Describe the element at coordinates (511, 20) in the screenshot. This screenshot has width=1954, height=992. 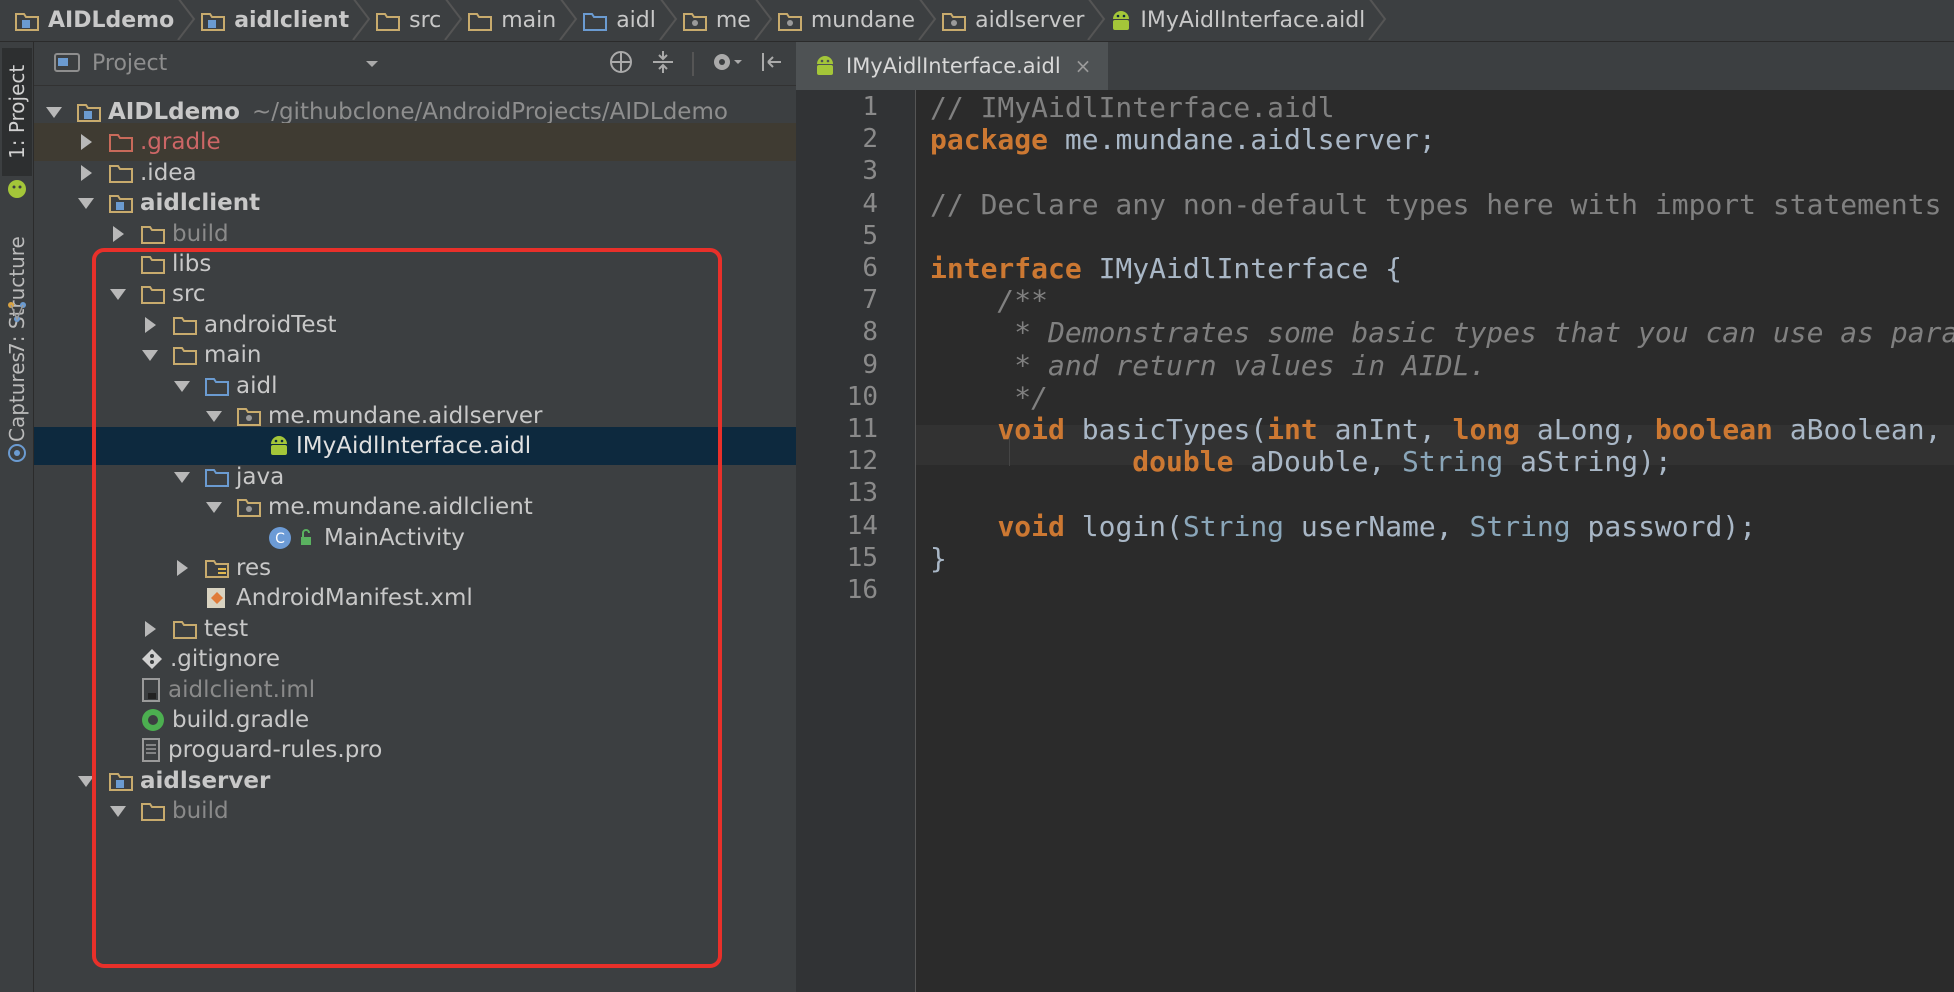
I see `breadcrumb-item: main` at that location.